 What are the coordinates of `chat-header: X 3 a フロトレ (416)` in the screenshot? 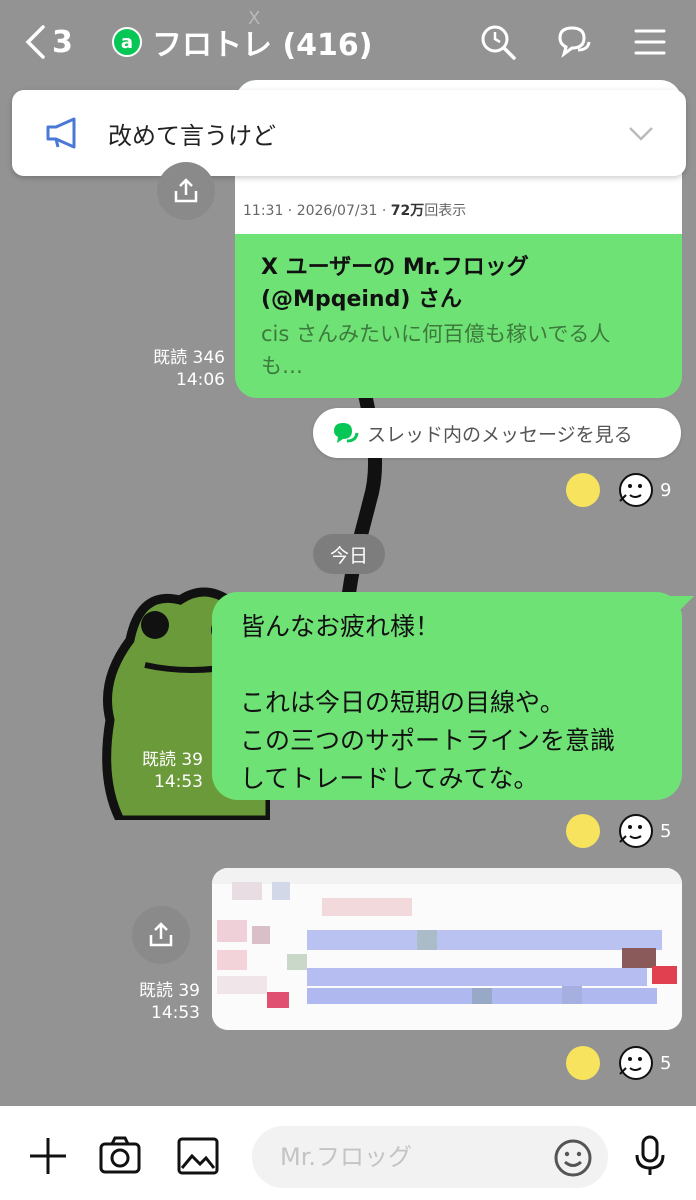 It's located at (348, 41).